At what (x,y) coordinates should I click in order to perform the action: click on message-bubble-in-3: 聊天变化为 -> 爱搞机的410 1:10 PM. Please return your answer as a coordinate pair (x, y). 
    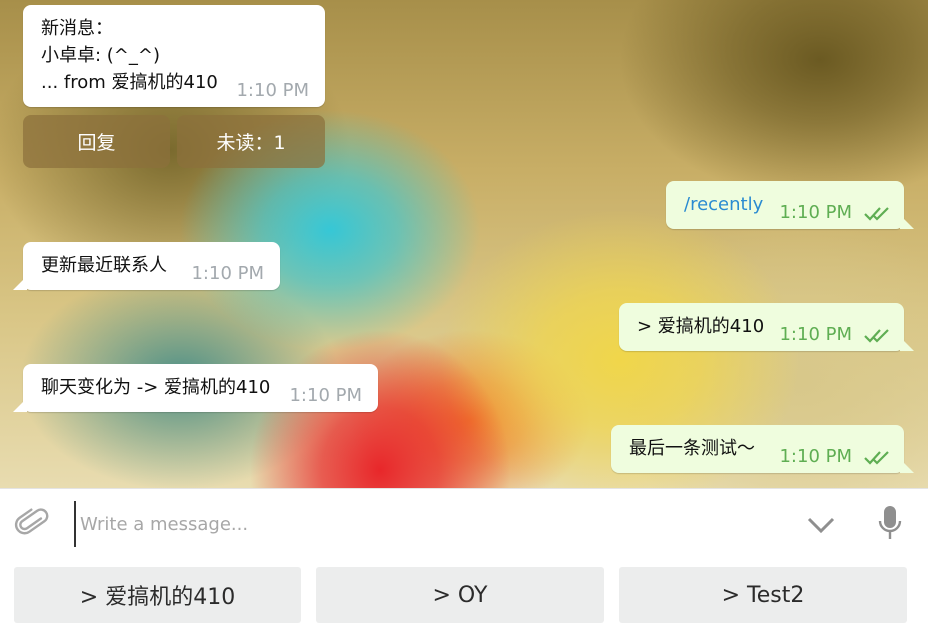
    Looking at the image, I should click on (195, 388).